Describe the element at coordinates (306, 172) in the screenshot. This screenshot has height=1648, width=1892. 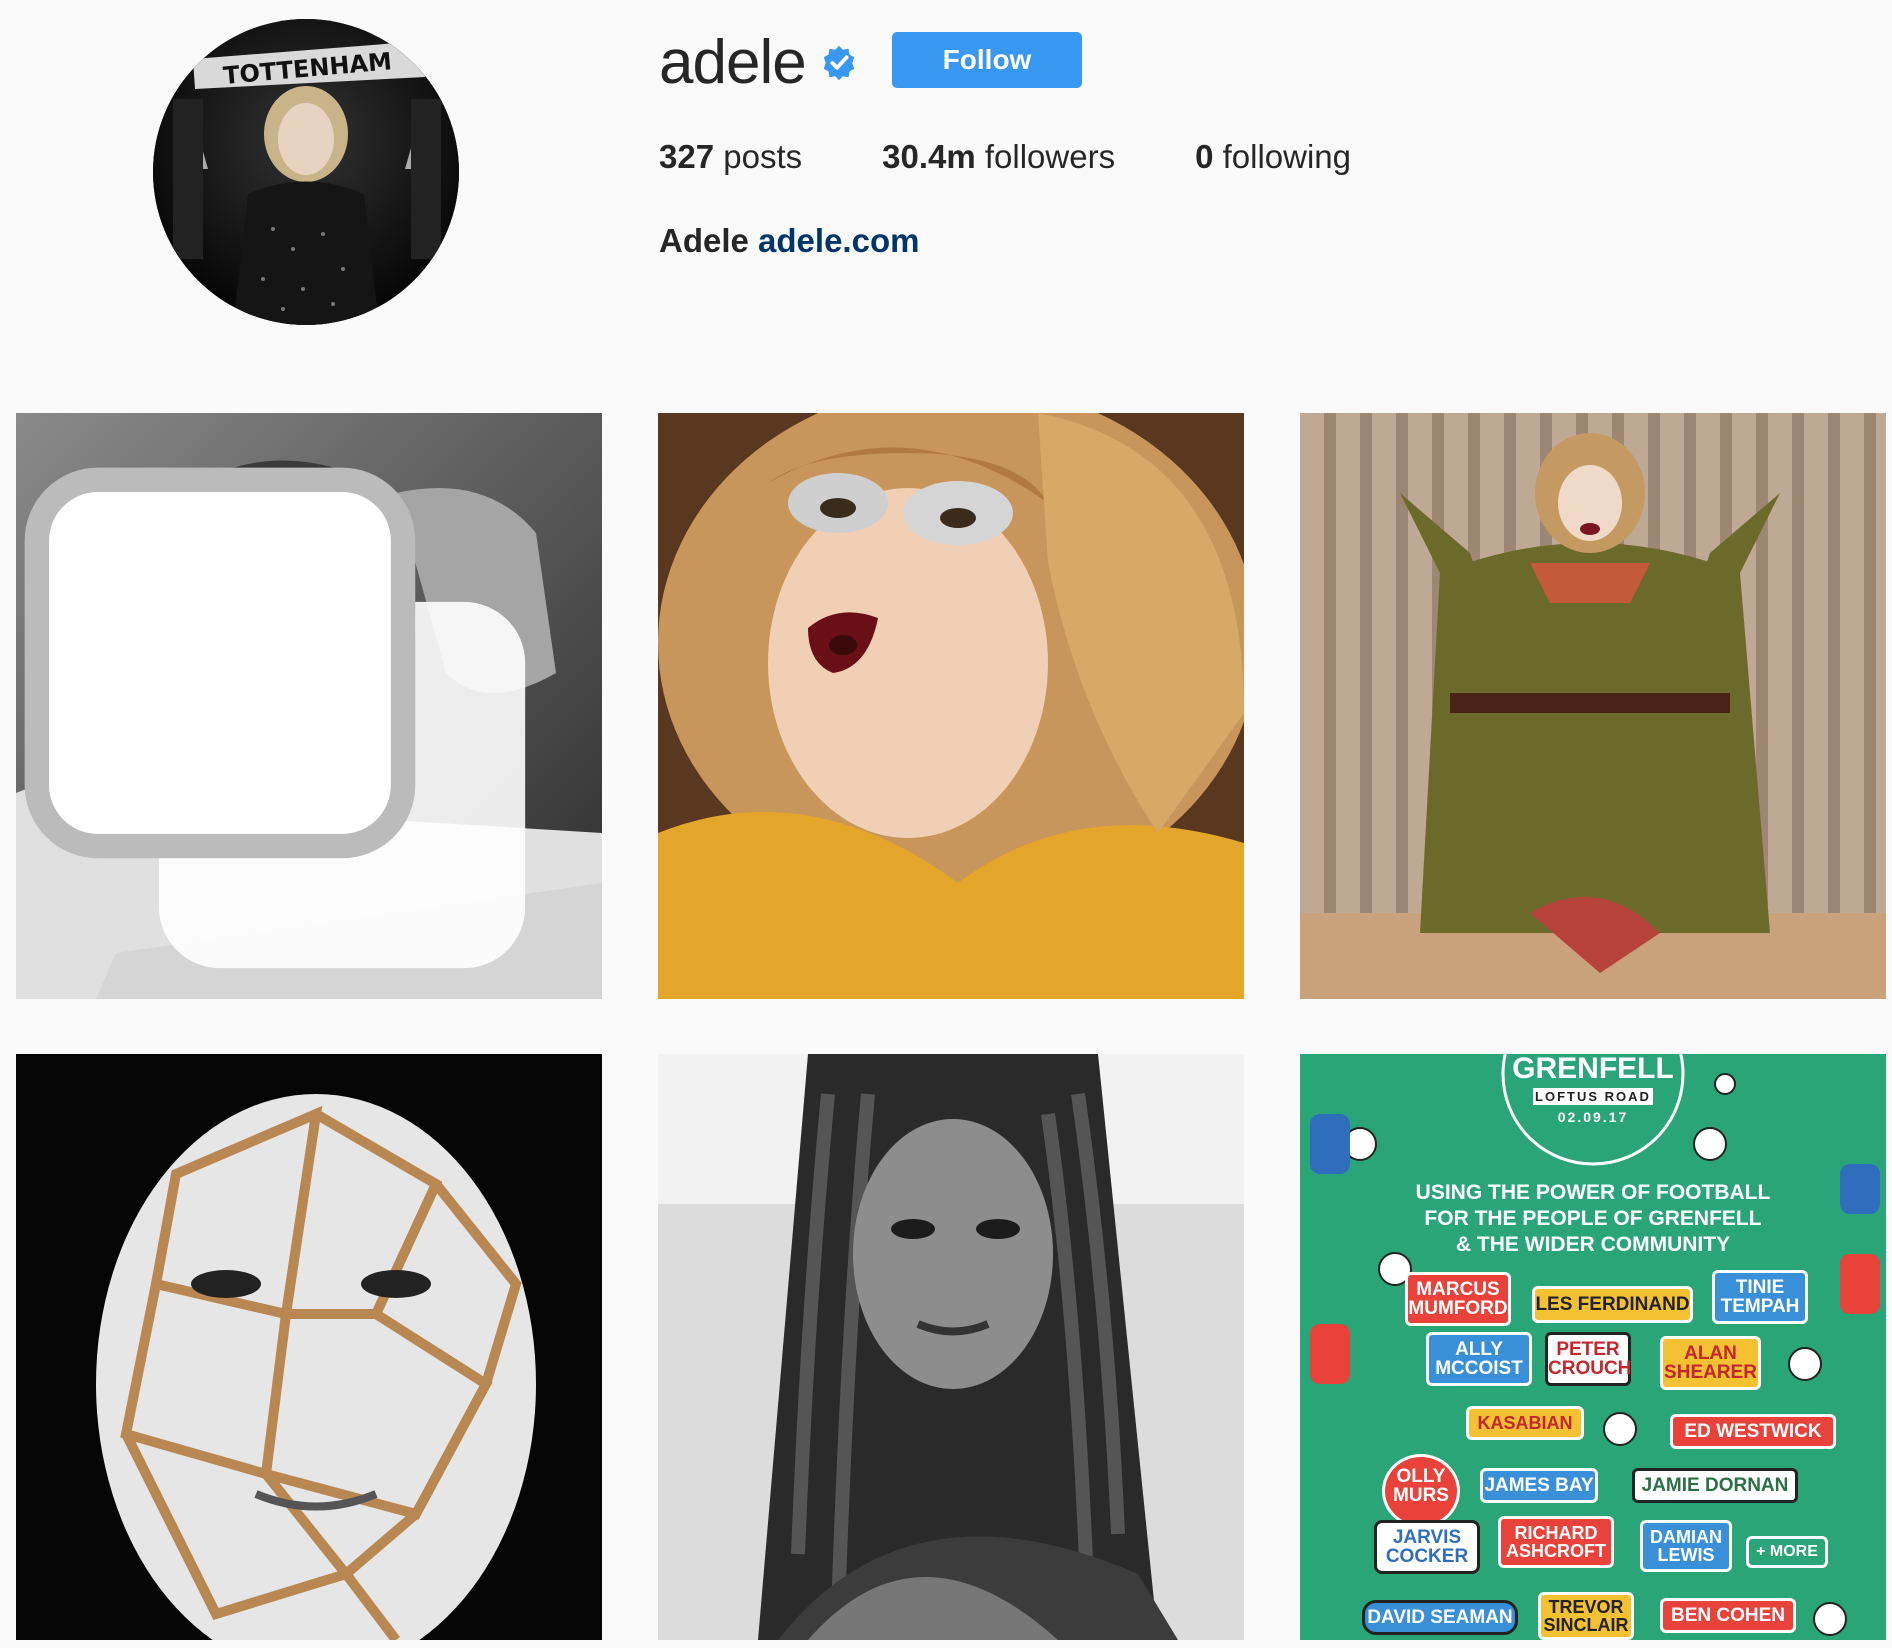
I see `profile-avatar: TOTTENHAM` at that location.